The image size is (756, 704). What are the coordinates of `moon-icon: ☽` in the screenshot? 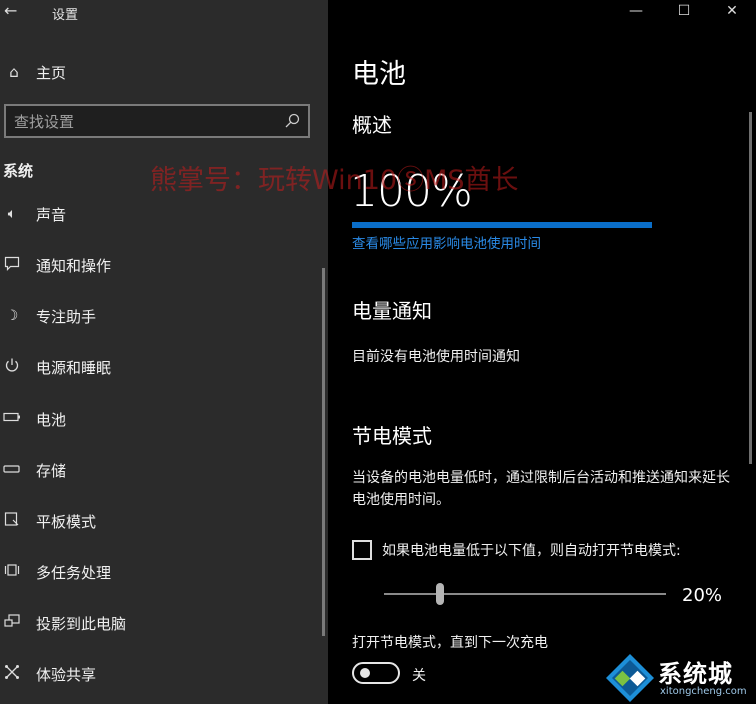 It's located at (12, 316).